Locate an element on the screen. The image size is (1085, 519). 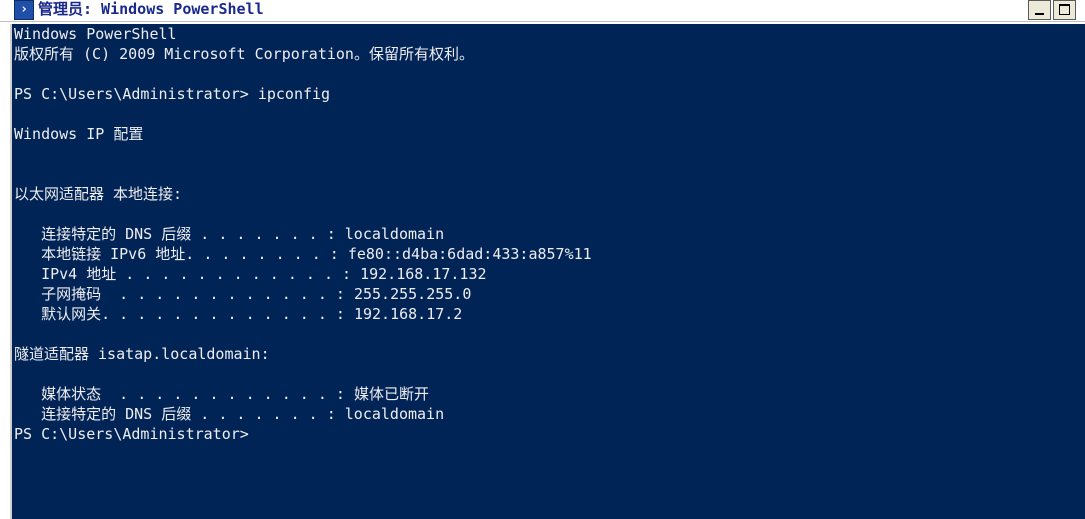
console-line: 媒体状态 . . . . . . . . . . . . : 媒体已断开 is located at coordinates (221, 394).